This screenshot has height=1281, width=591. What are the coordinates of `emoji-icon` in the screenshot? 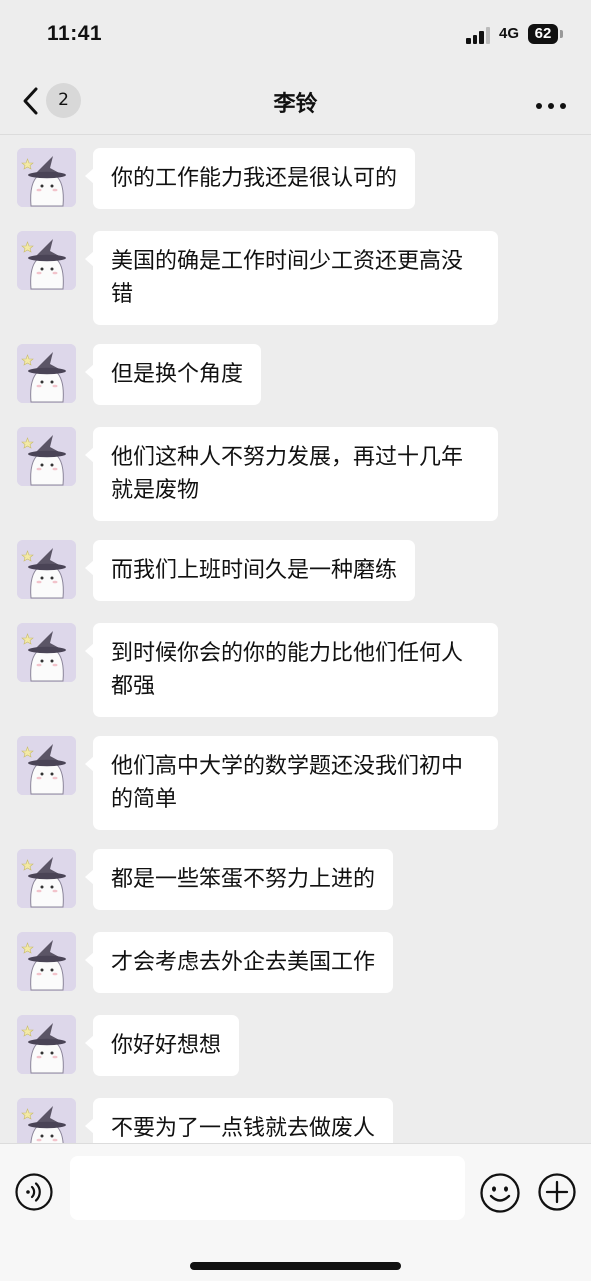 It's located at (500, 1193).